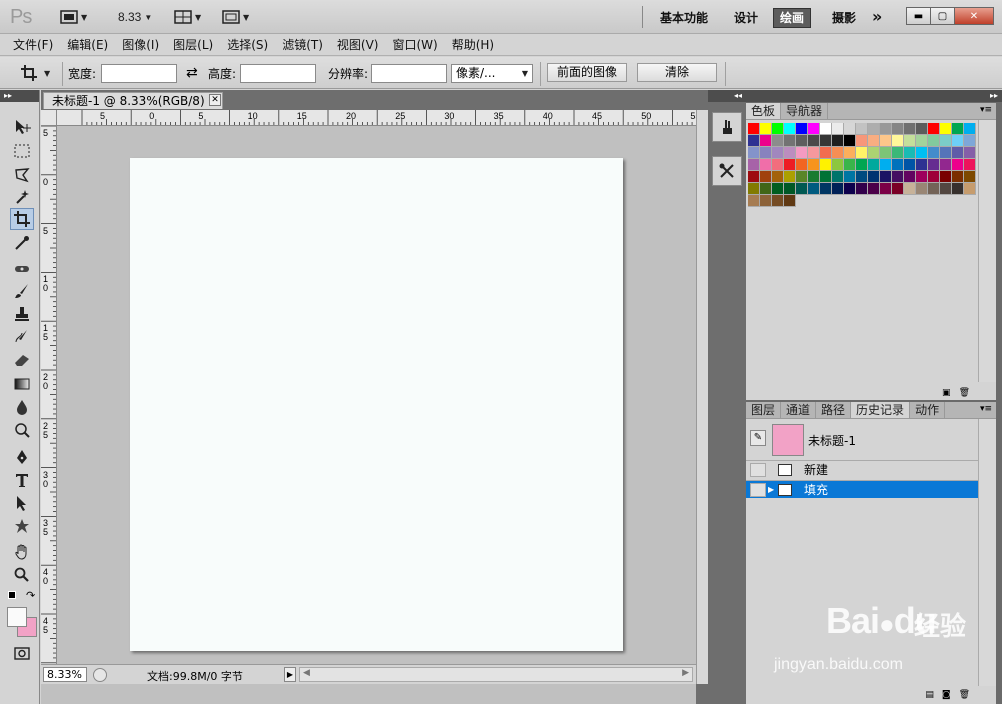 The image size is (1002, 704). Describe the element at coordinates (877, 18) in the screenshot. I see `workspace-more-button: »` at that location.